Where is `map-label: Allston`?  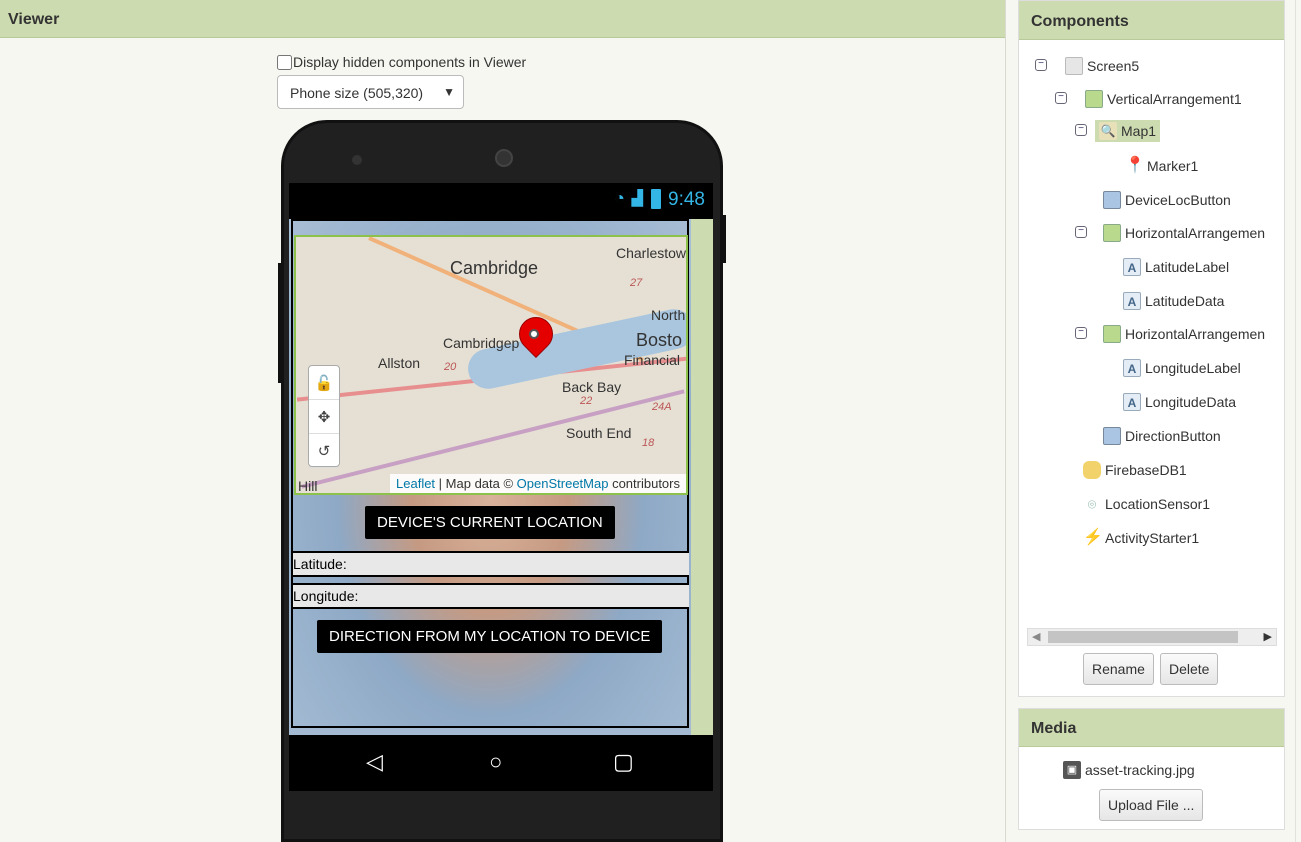 map-label: Allston is located at coordinates (399, 363).